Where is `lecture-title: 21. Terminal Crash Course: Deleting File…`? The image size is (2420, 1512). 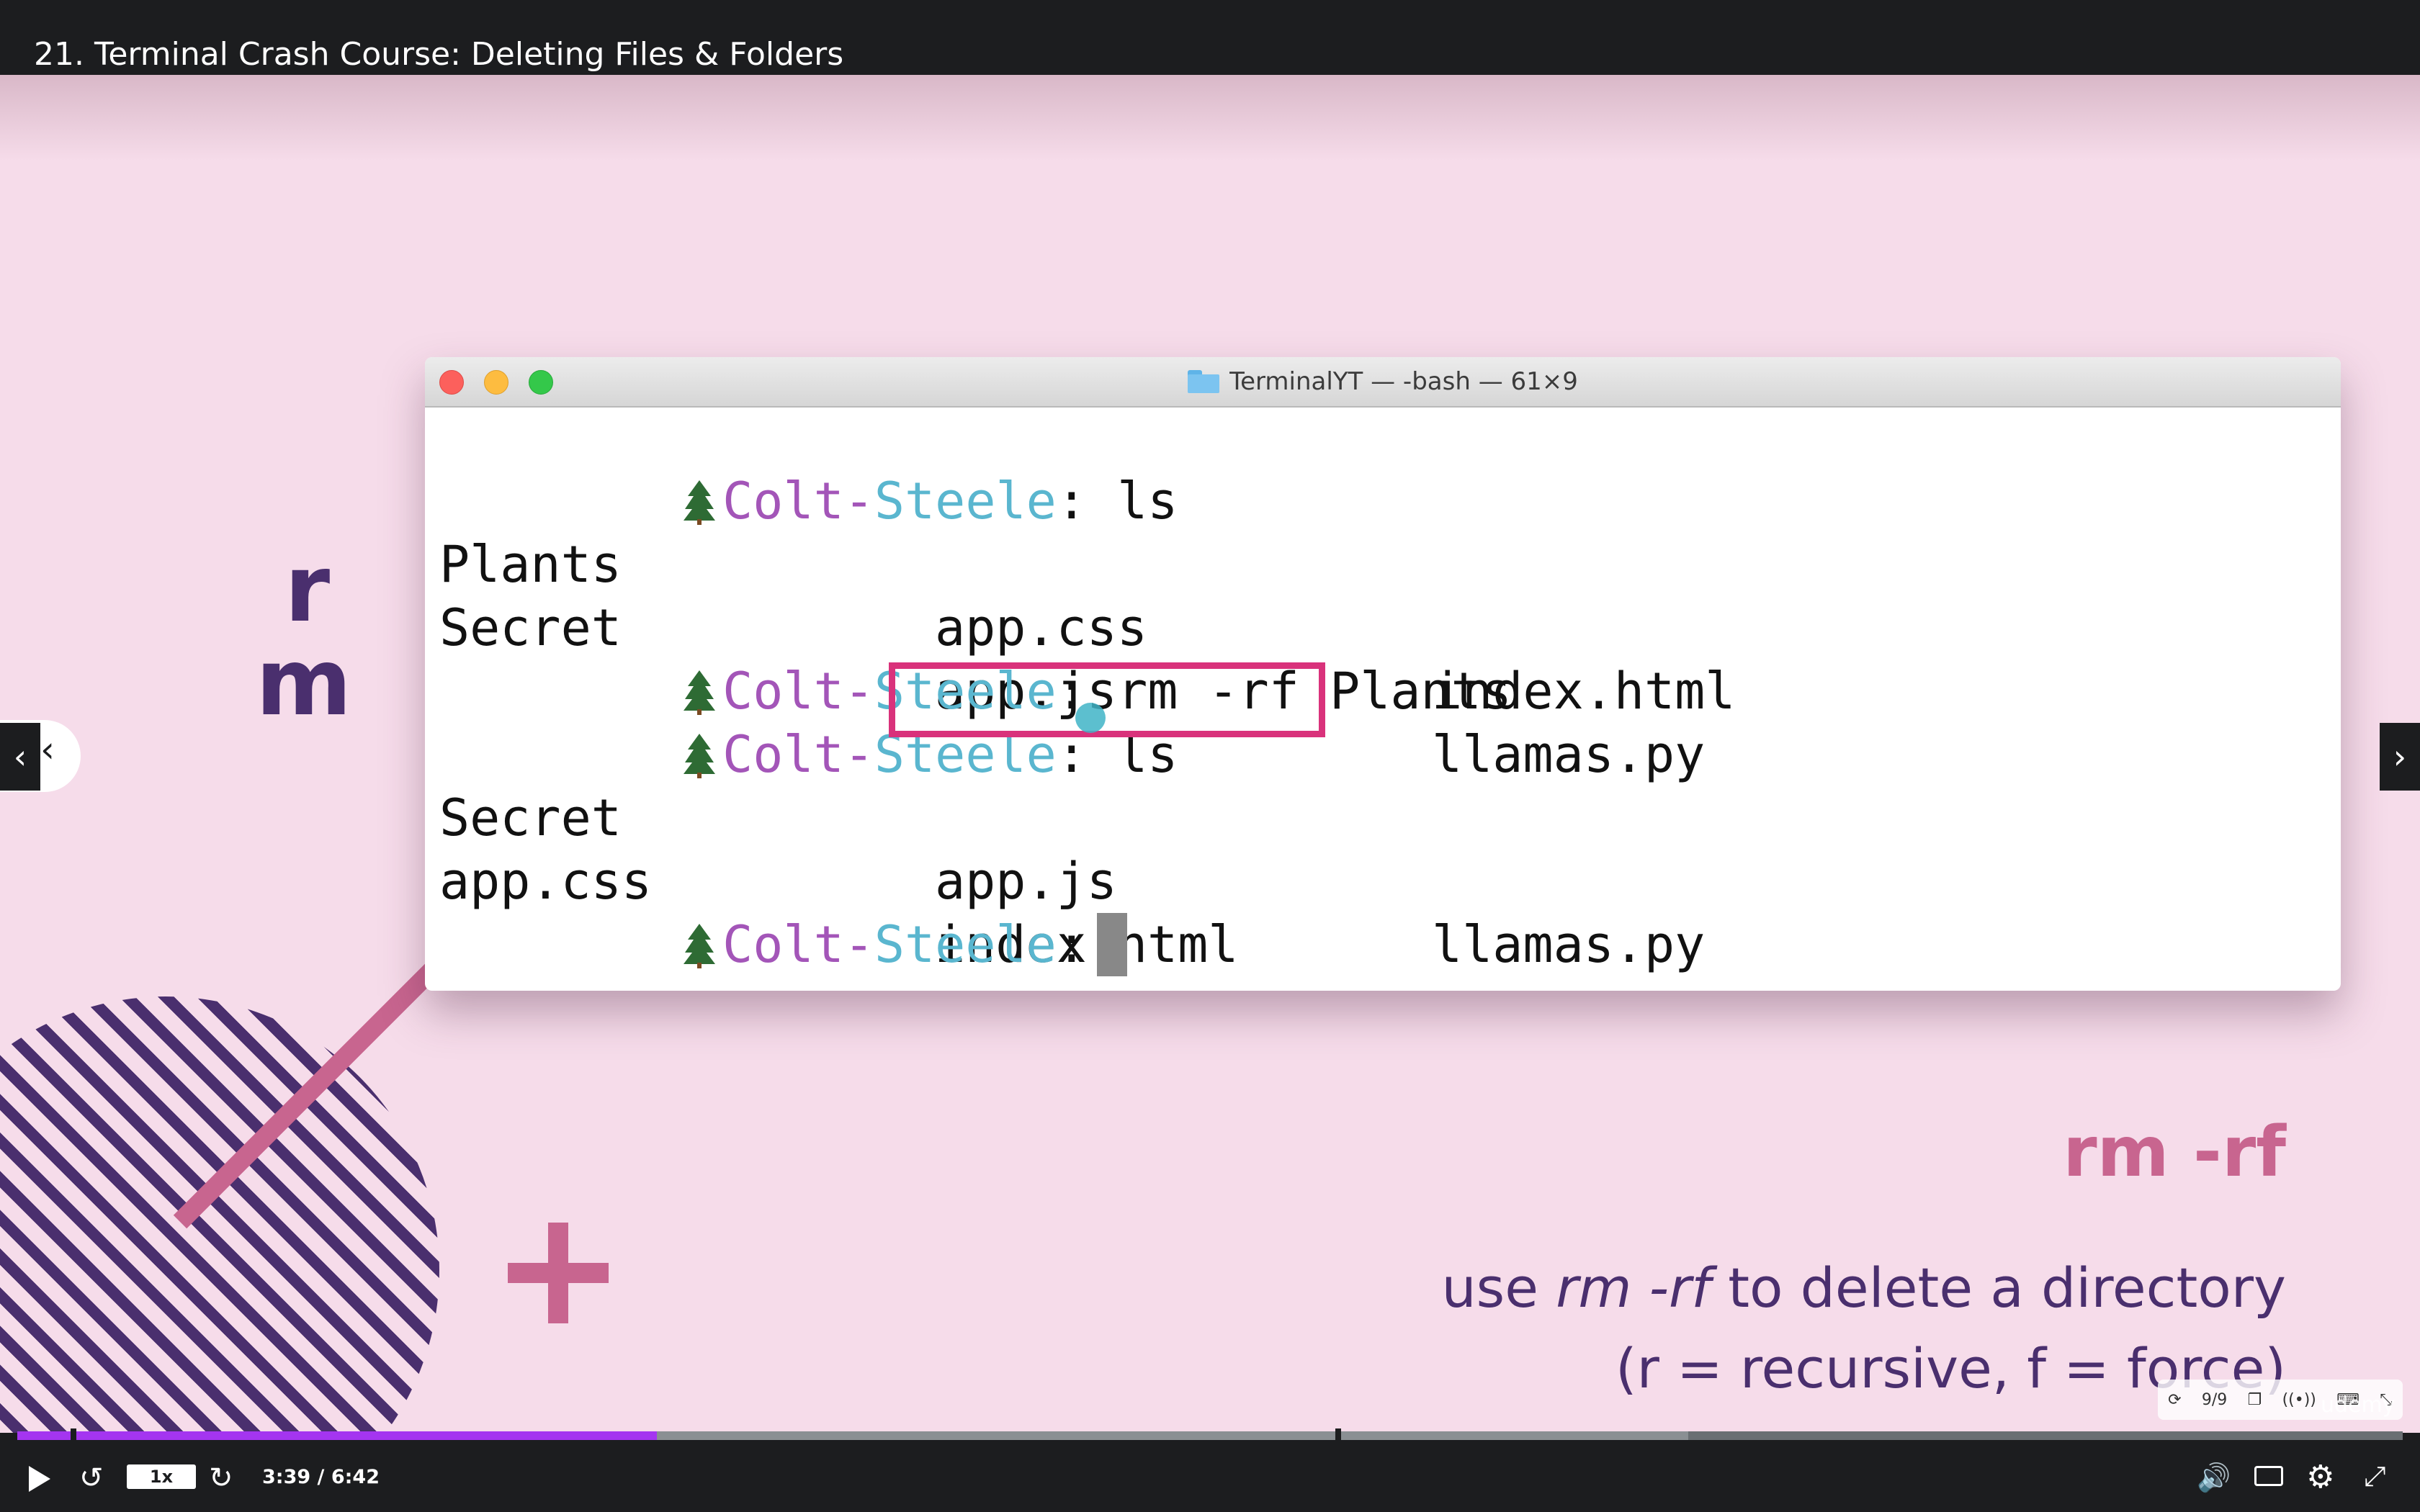
lecture-title: 21. Terminal Crash Course: Deleting File… is located at coordinates (439, 54).